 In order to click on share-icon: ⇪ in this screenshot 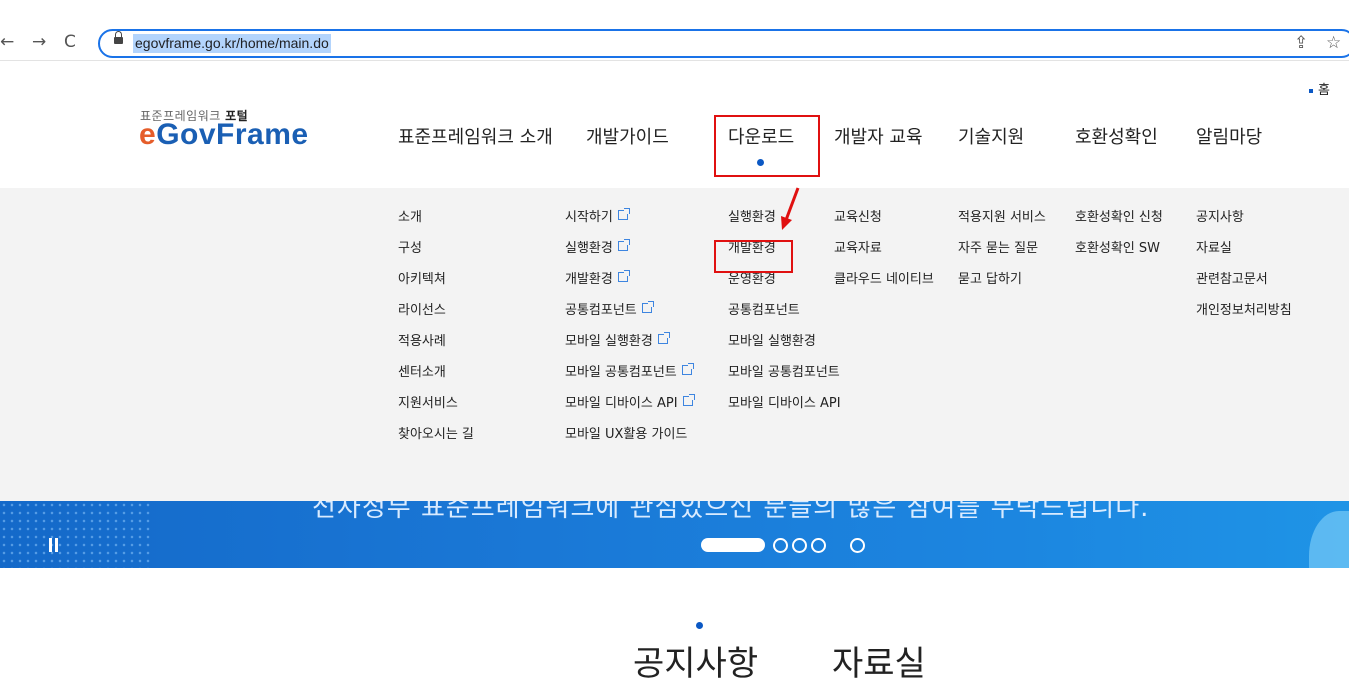, I will do `click(1301, 43)`.